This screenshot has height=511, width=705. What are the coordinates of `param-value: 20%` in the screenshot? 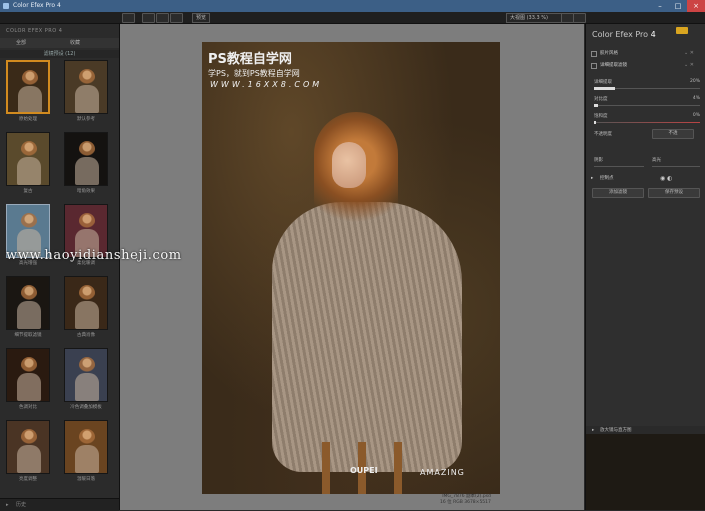 It's located at (694, 81).